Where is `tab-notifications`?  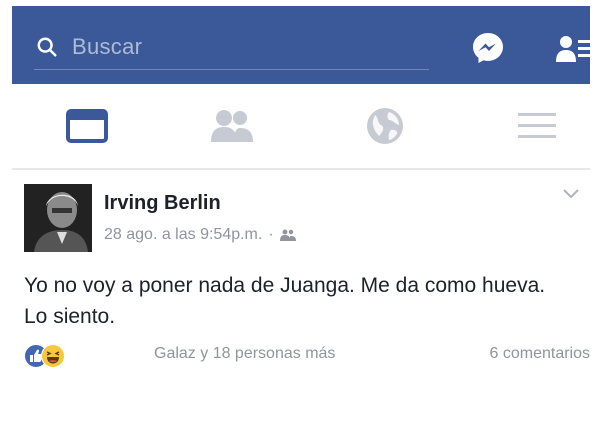
tab-notifications is located at coordinates (385, 126).